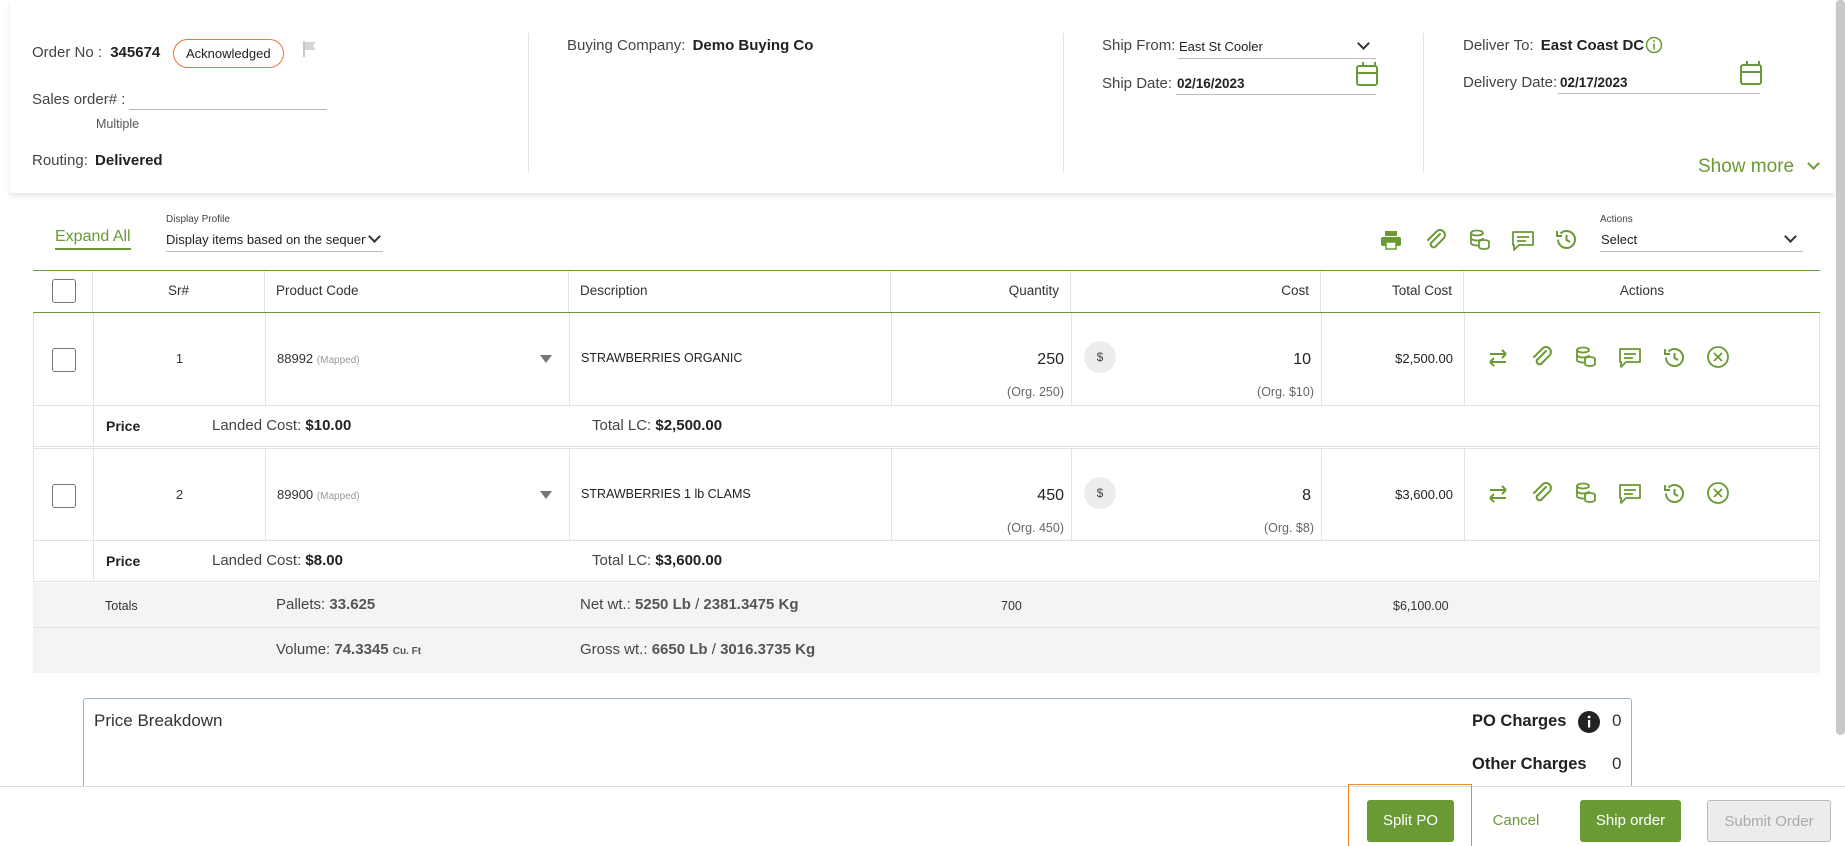  I want to click on gross-weight: Gross wt.: 6650 Lb / 3016.3735 Kg, so click(698, 649).